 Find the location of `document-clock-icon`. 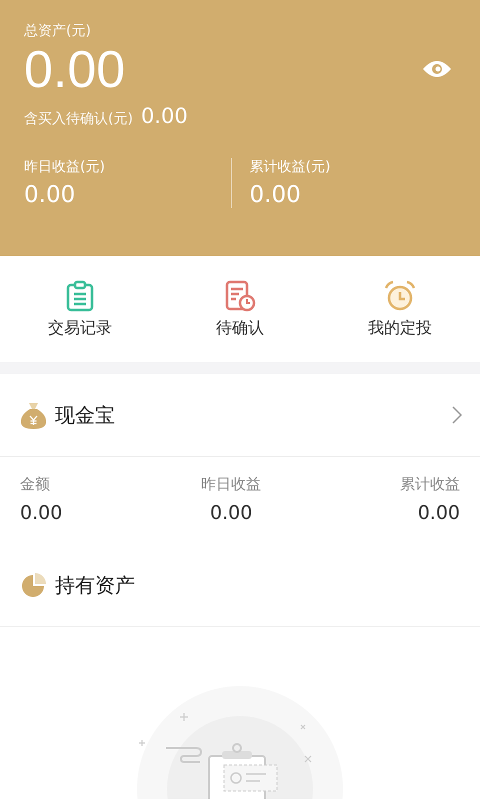

document-clock-icon is located at coordinates (240, 296).